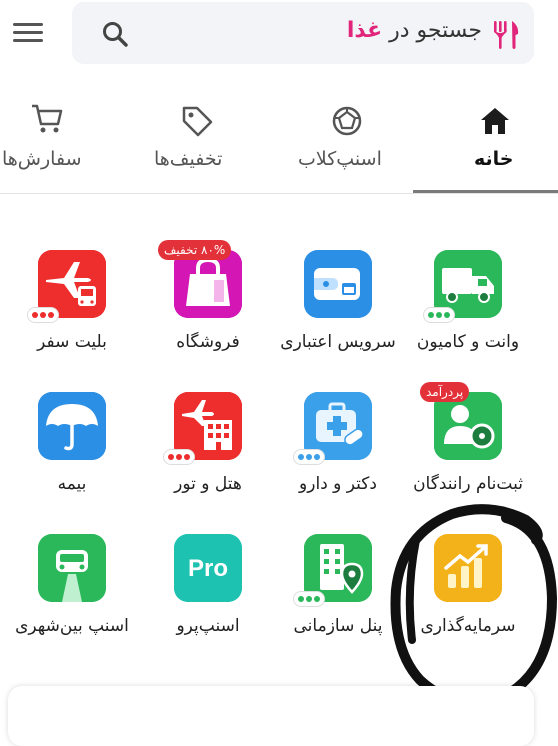 This screenshot has width=558, height=746. Describe the element at coordinates (72, 484) in the screenshot. I see `service-label: بیمه` at that location.